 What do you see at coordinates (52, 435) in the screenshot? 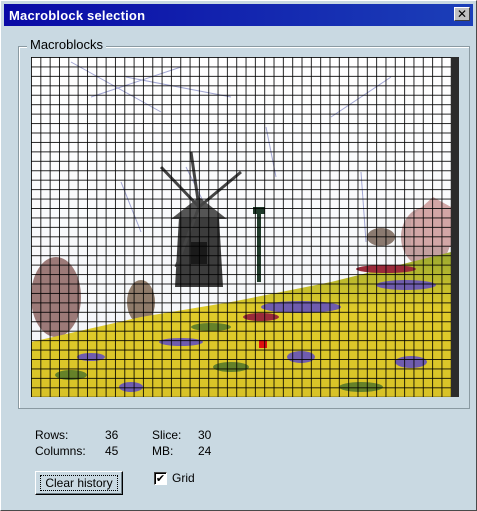
I see `rows-label: Rows:` at bounding box center [52, 435].